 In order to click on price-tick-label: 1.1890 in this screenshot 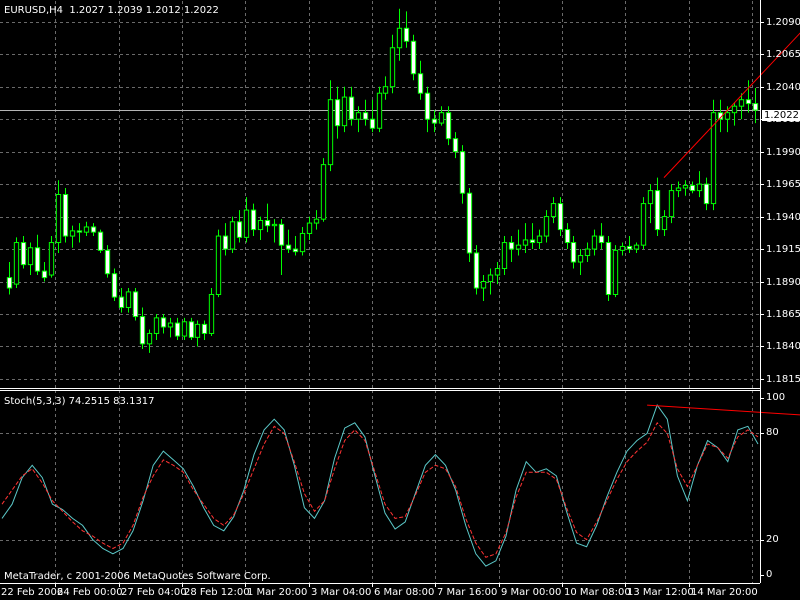, I will do `click(783, 282)`.